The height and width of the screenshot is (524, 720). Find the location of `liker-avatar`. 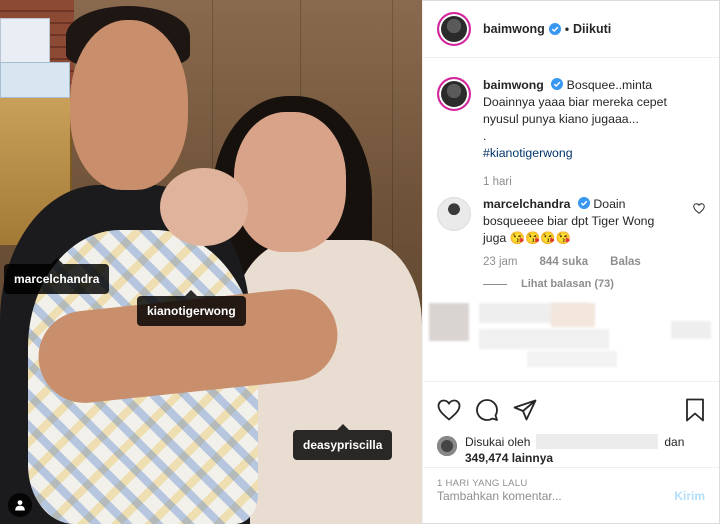

liker-avatar is located at coordinates (447, 446).